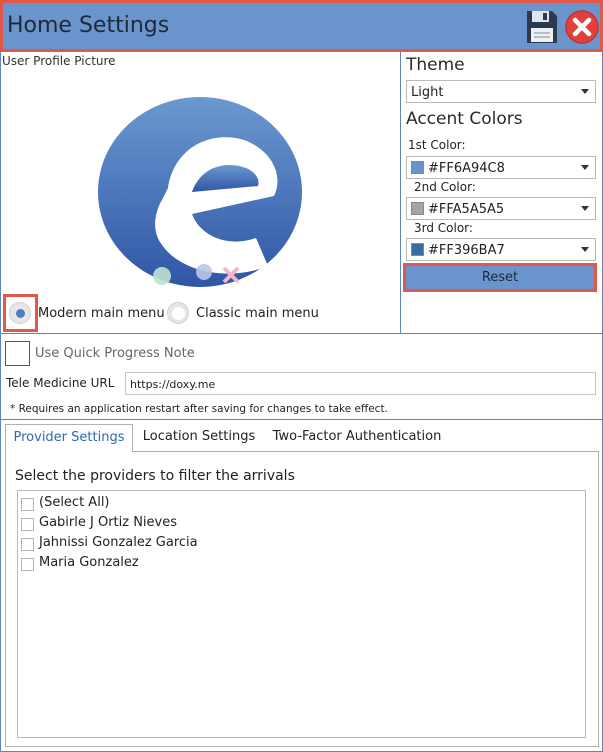  What do you see at coordinates (74, 502) in the screenshot?
I see `list-item-label: (Select All)` at bounding box center [74, 502].